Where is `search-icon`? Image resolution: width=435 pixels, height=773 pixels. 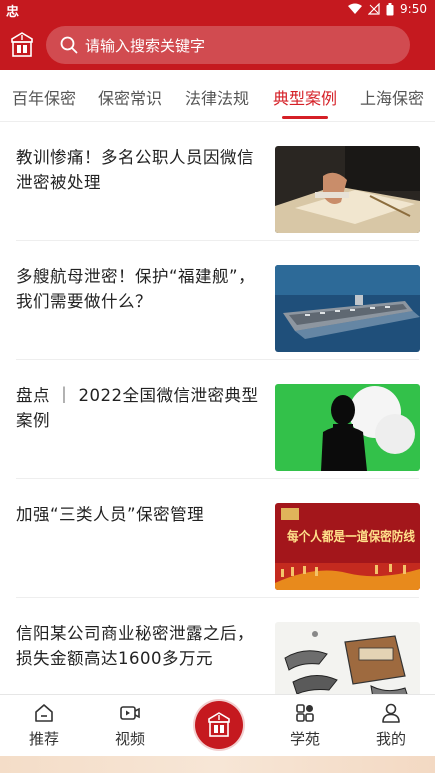 search-icon is located at coordinates (69, 45).